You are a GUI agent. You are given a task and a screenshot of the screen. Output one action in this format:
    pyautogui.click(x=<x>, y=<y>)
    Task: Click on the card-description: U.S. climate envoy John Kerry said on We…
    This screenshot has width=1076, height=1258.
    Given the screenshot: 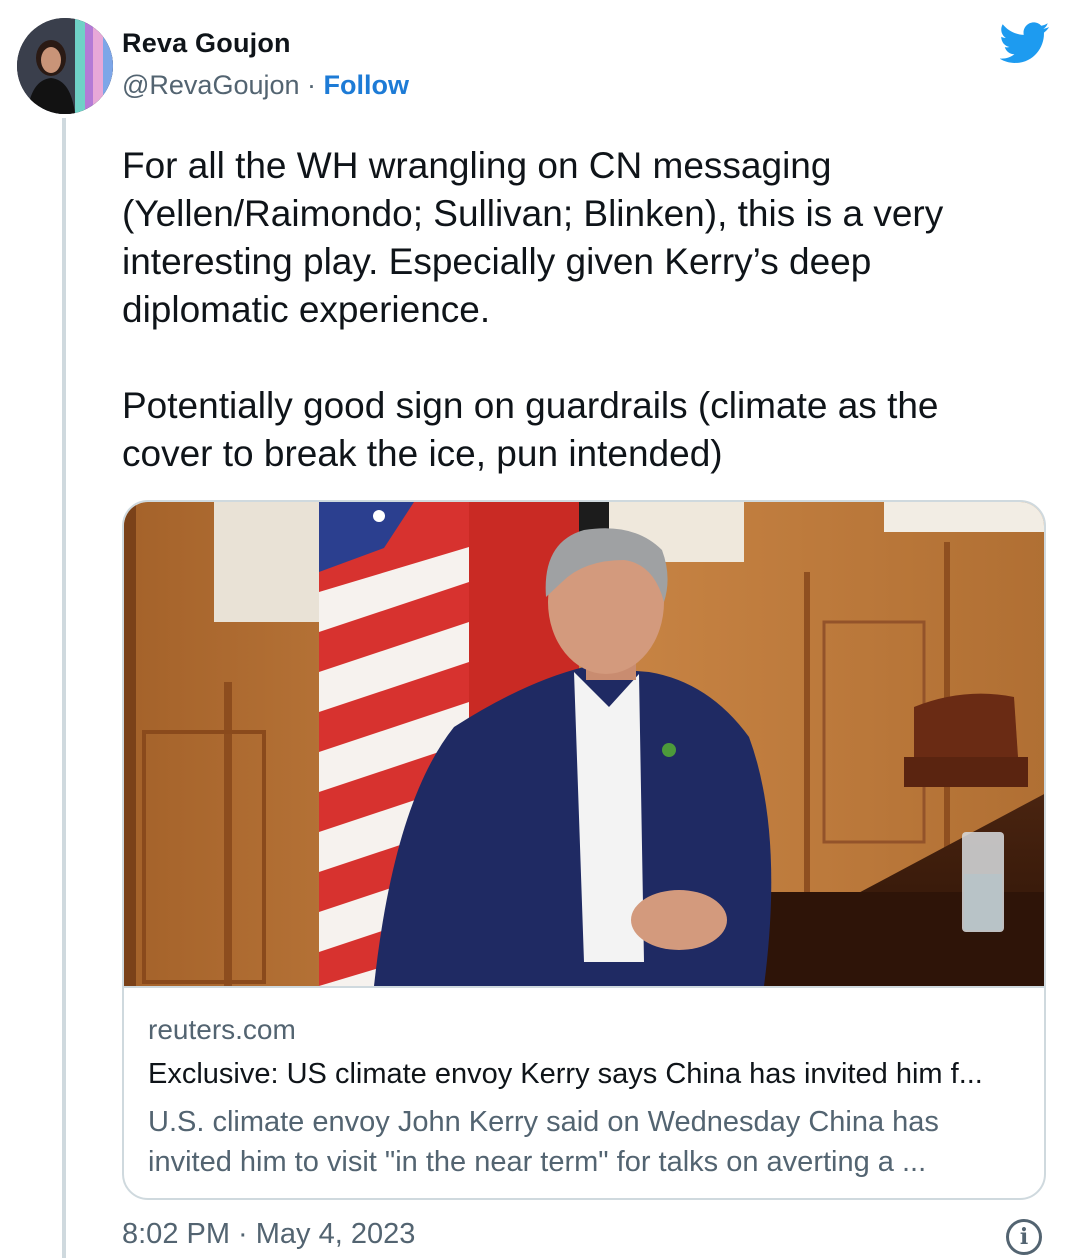 What is the action you would take?
    pyautogui.click(x=543, y=1142)
    